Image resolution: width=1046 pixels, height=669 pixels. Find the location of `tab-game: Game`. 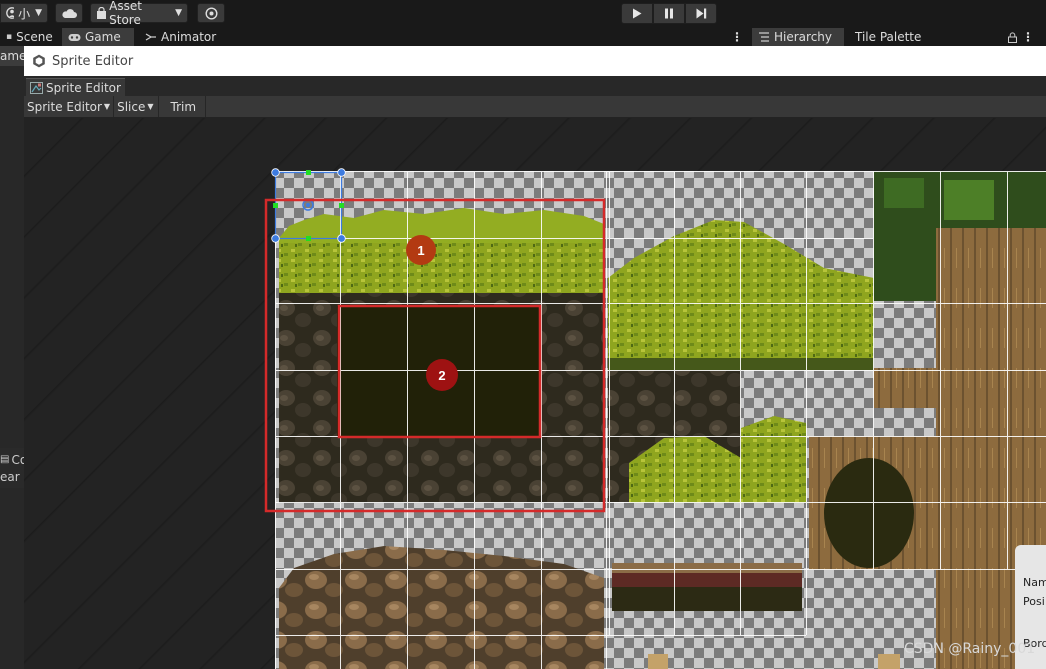

tab-game: Game is located at coordinates (98, 37).